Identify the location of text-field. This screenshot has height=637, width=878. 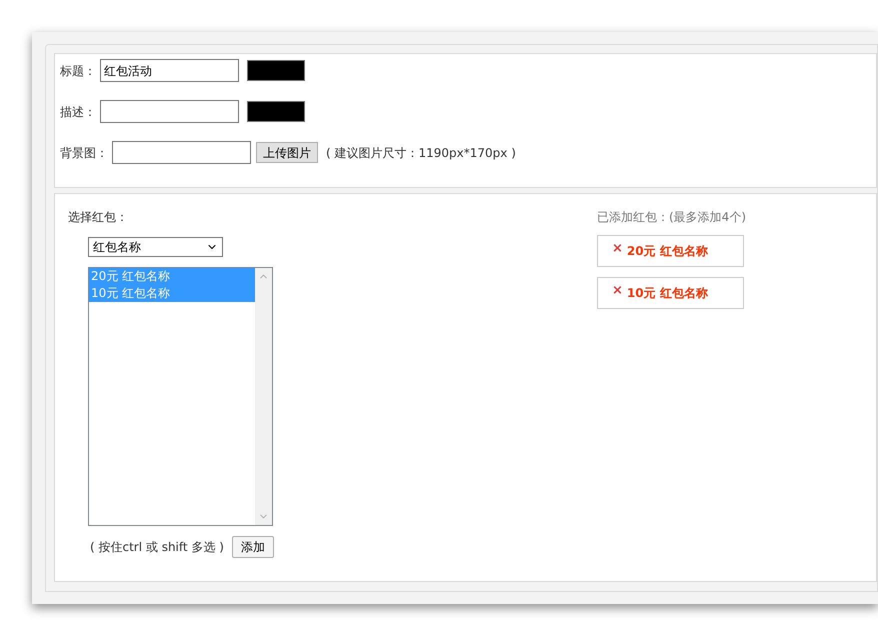
(169, 111).